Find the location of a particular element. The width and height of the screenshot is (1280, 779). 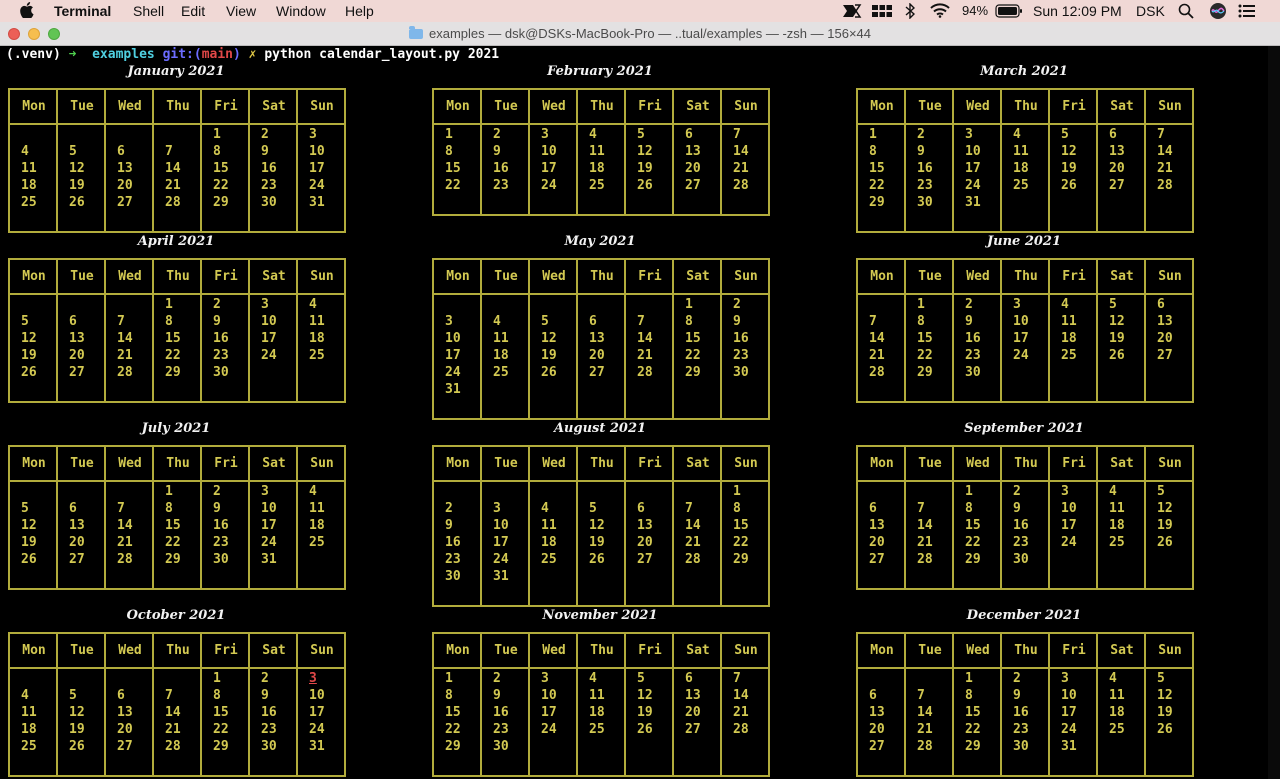

calendar-day: 12 is located at coordinates (1069, 151).